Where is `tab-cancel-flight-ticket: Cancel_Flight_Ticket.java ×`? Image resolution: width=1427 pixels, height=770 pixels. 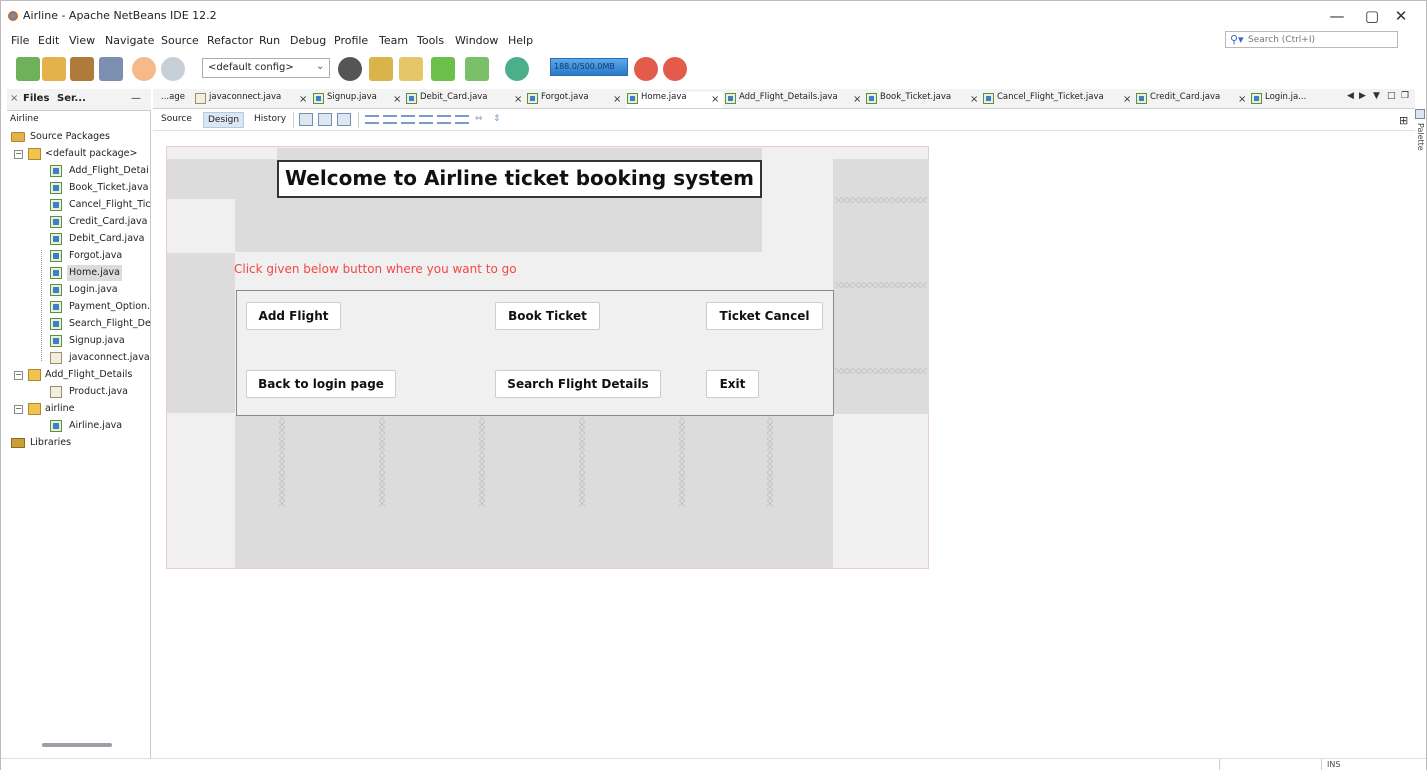 tab-cancel-flight-ticket: Cancel_Flight_Ticket.java × is located at coordinates (1059, 100).